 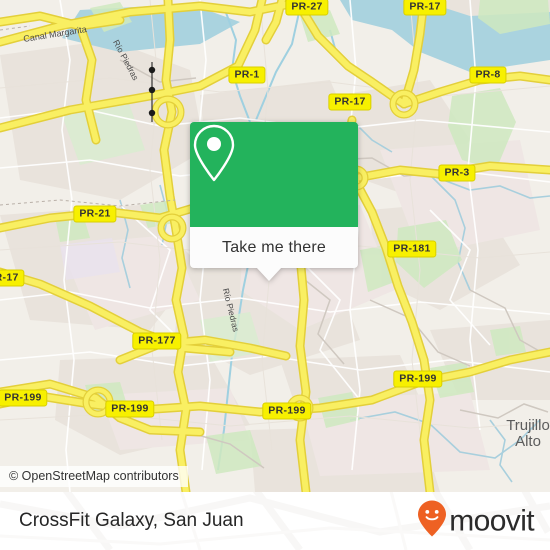 I want to click on map-attribution: © OpenStreetMap contributors, so click(x=94, y=476).